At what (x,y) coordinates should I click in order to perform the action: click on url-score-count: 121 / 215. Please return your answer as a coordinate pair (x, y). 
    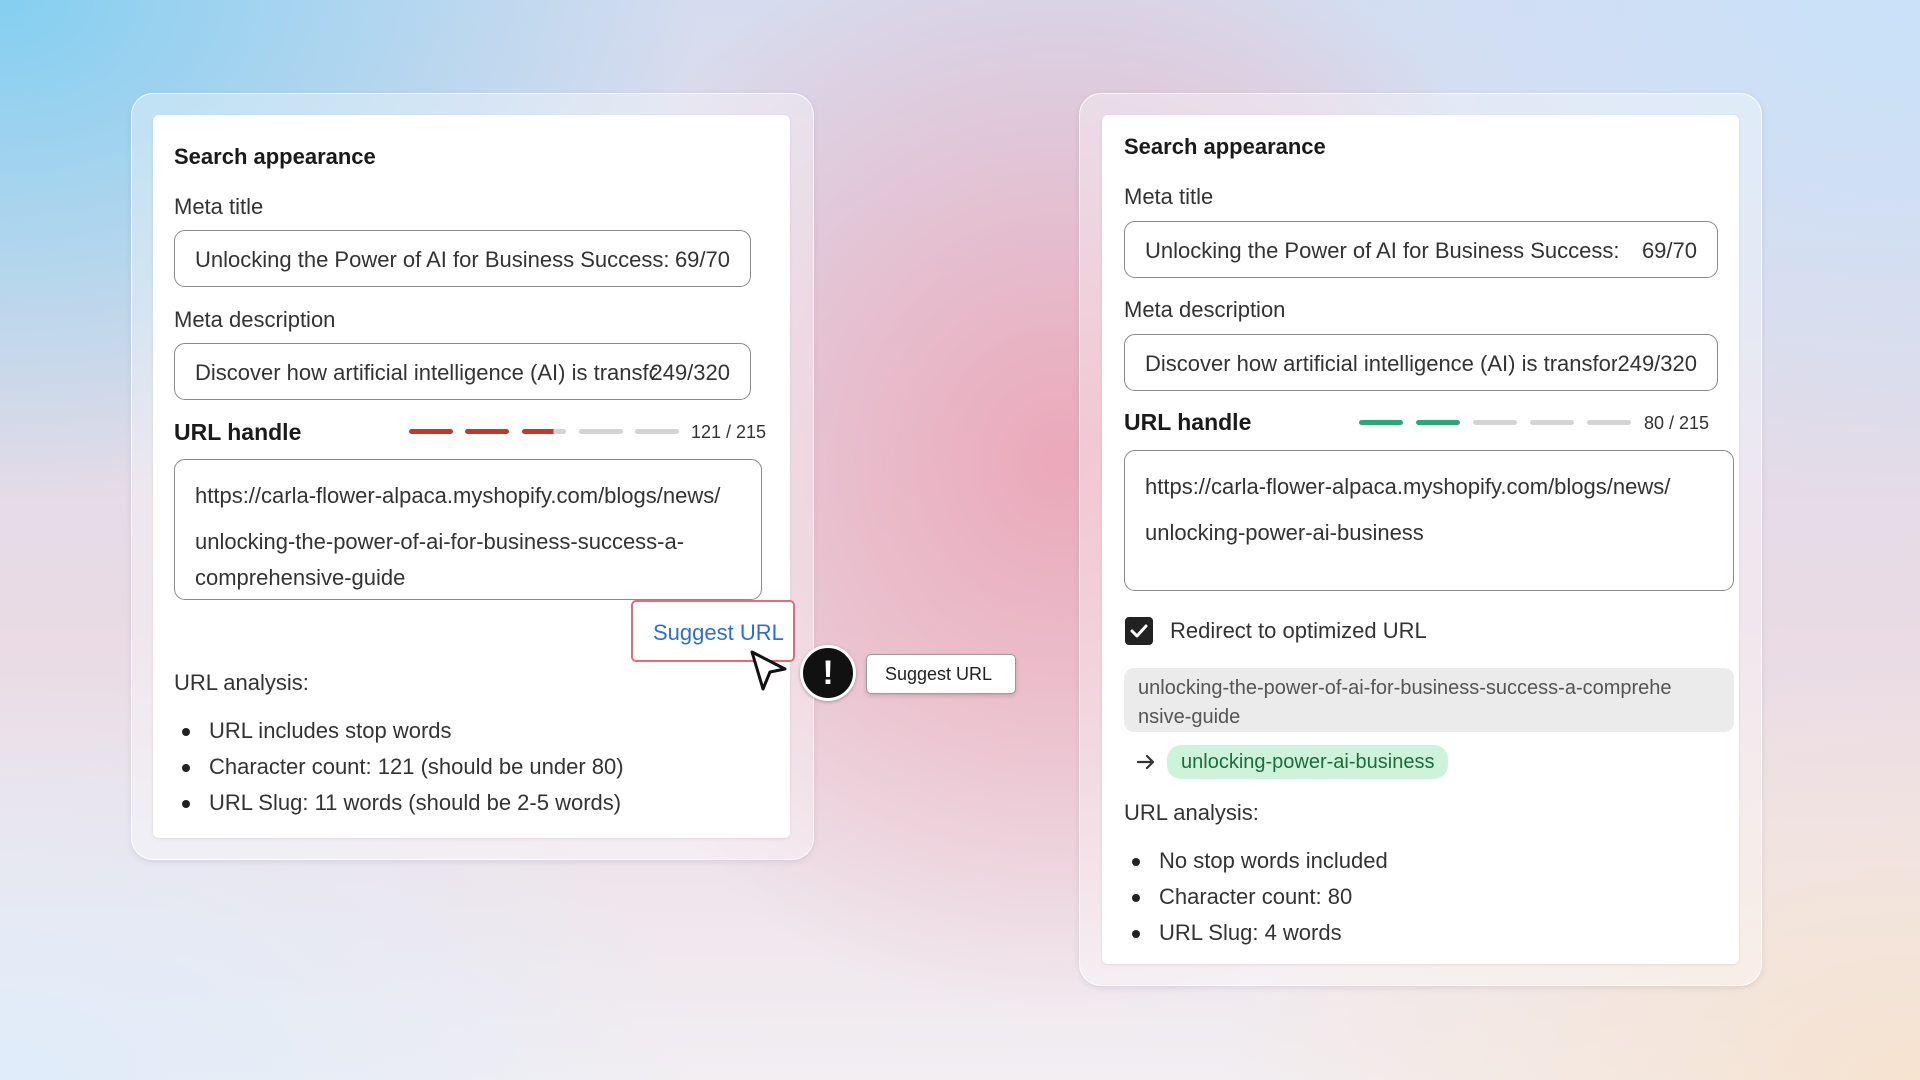
    Looking at the image, I should click on (729, 432).